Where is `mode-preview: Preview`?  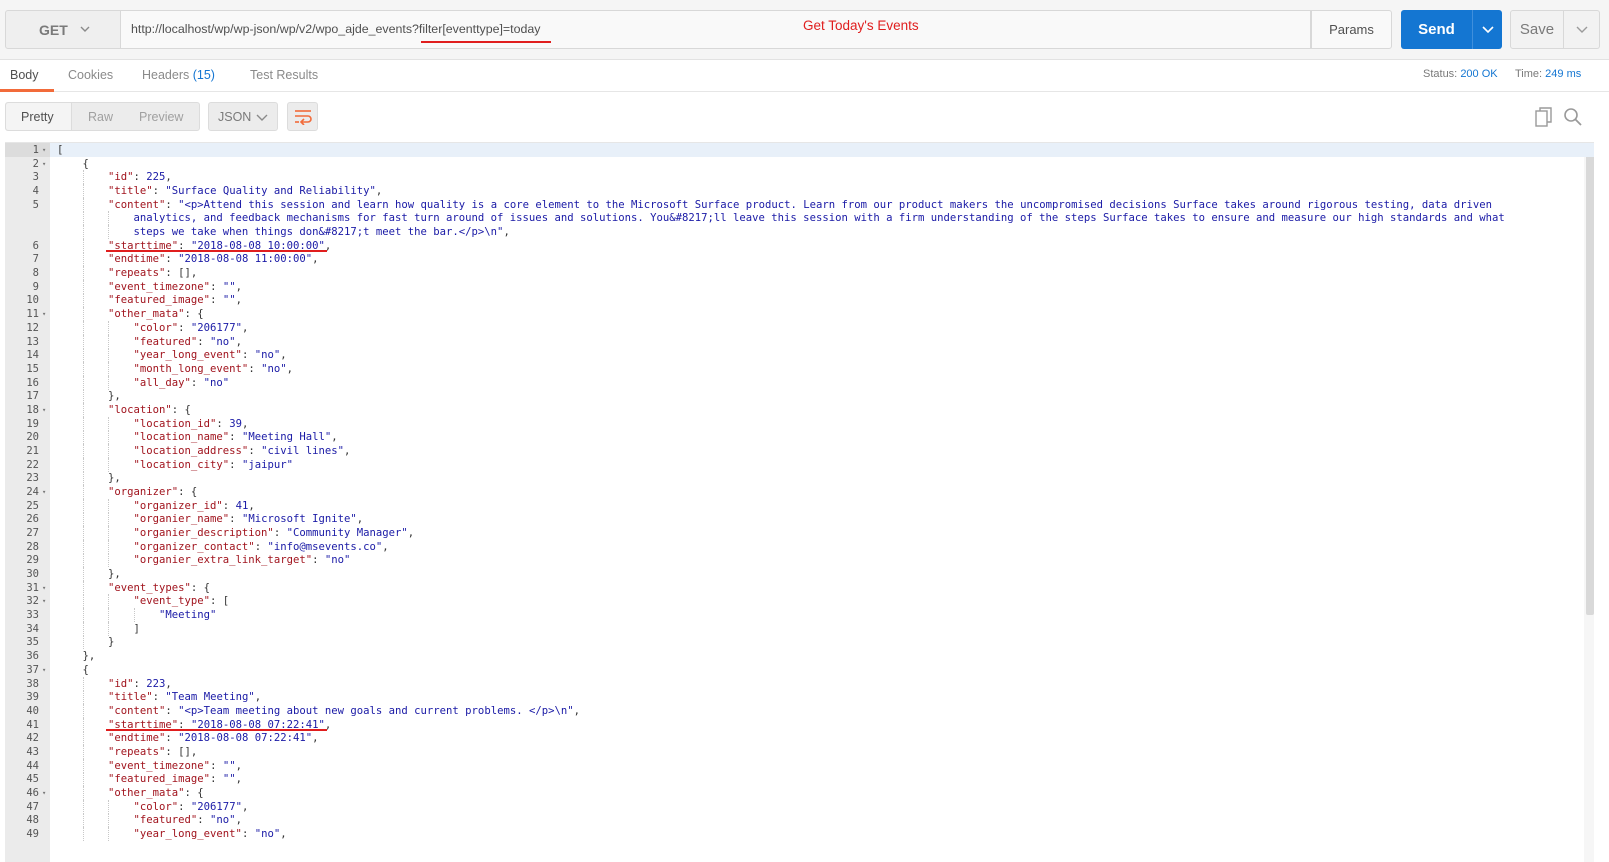
mode-preview: Preview is located at coordinates (161, 117).